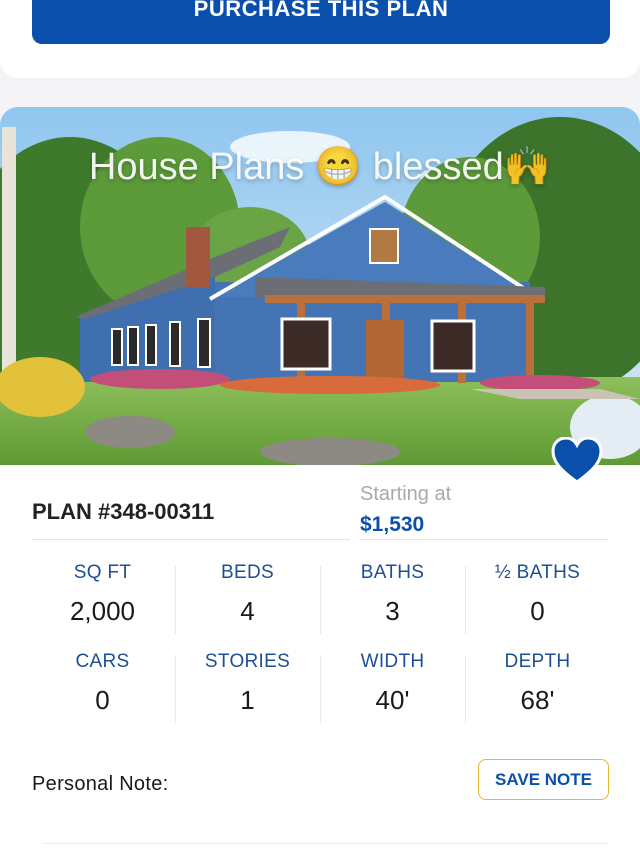 The width and height of the screenshot is (640, 867). What do you see at coordinates (247, 661) in the screenshot?
I see `stat-label: STORIES` at bounding box center [247, 661].